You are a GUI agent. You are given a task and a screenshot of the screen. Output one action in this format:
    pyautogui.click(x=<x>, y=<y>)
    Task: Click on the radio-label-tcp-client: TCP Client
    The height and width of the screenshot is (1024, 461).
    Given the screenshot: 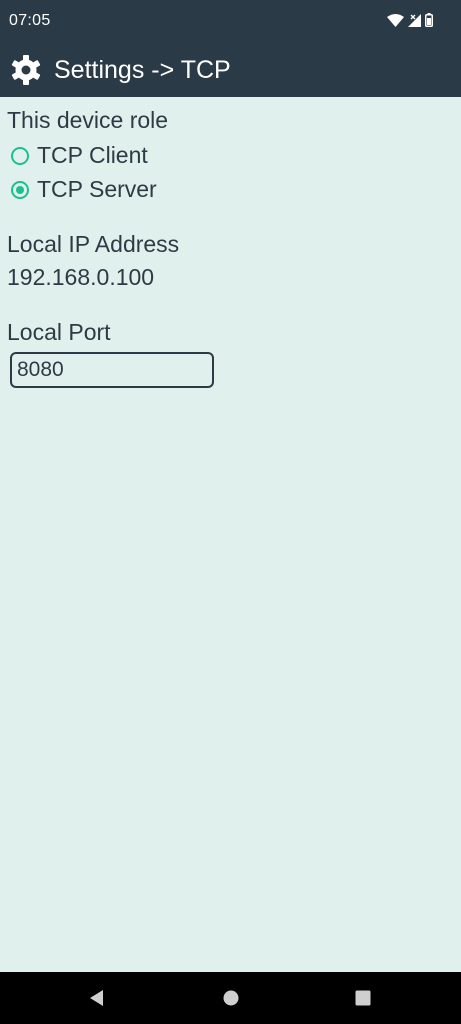 What is the action you would take?
    pyautogui.click(x=92, y=155)
    